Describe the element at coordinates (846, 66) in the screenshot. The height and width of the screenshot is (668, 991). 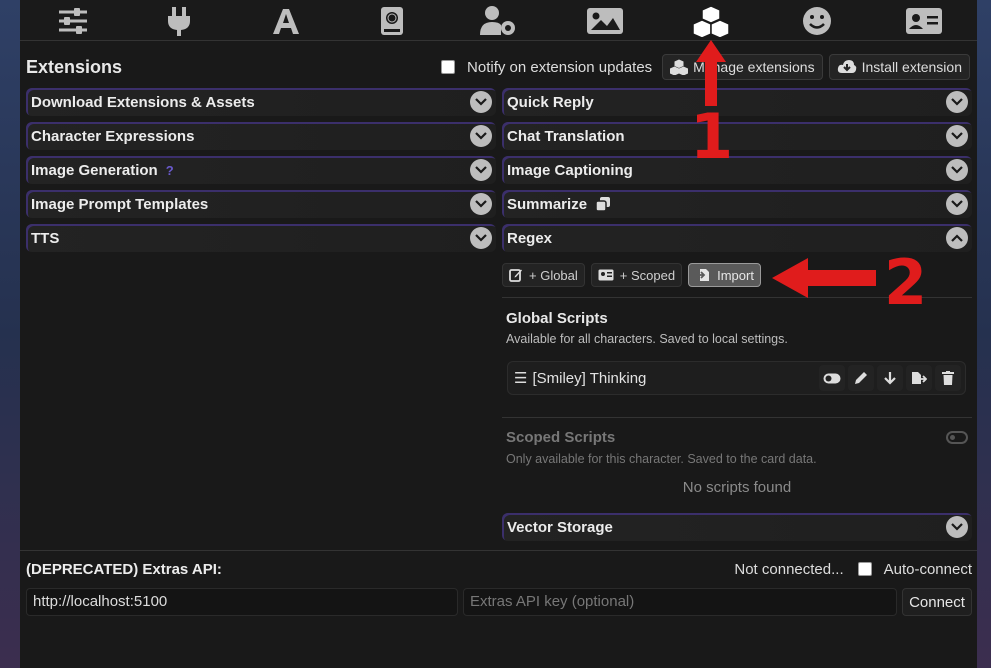
I see `cloud-download-icon` at that location.